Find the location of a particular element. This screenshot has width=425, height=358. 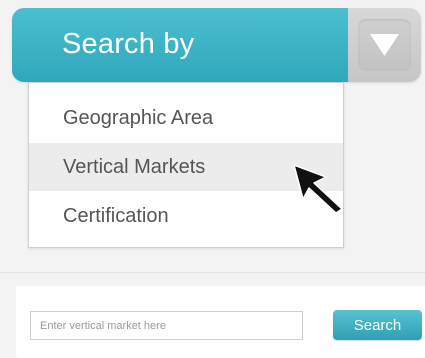

mouse-pointer-icon is located at coordinates (318, 189).